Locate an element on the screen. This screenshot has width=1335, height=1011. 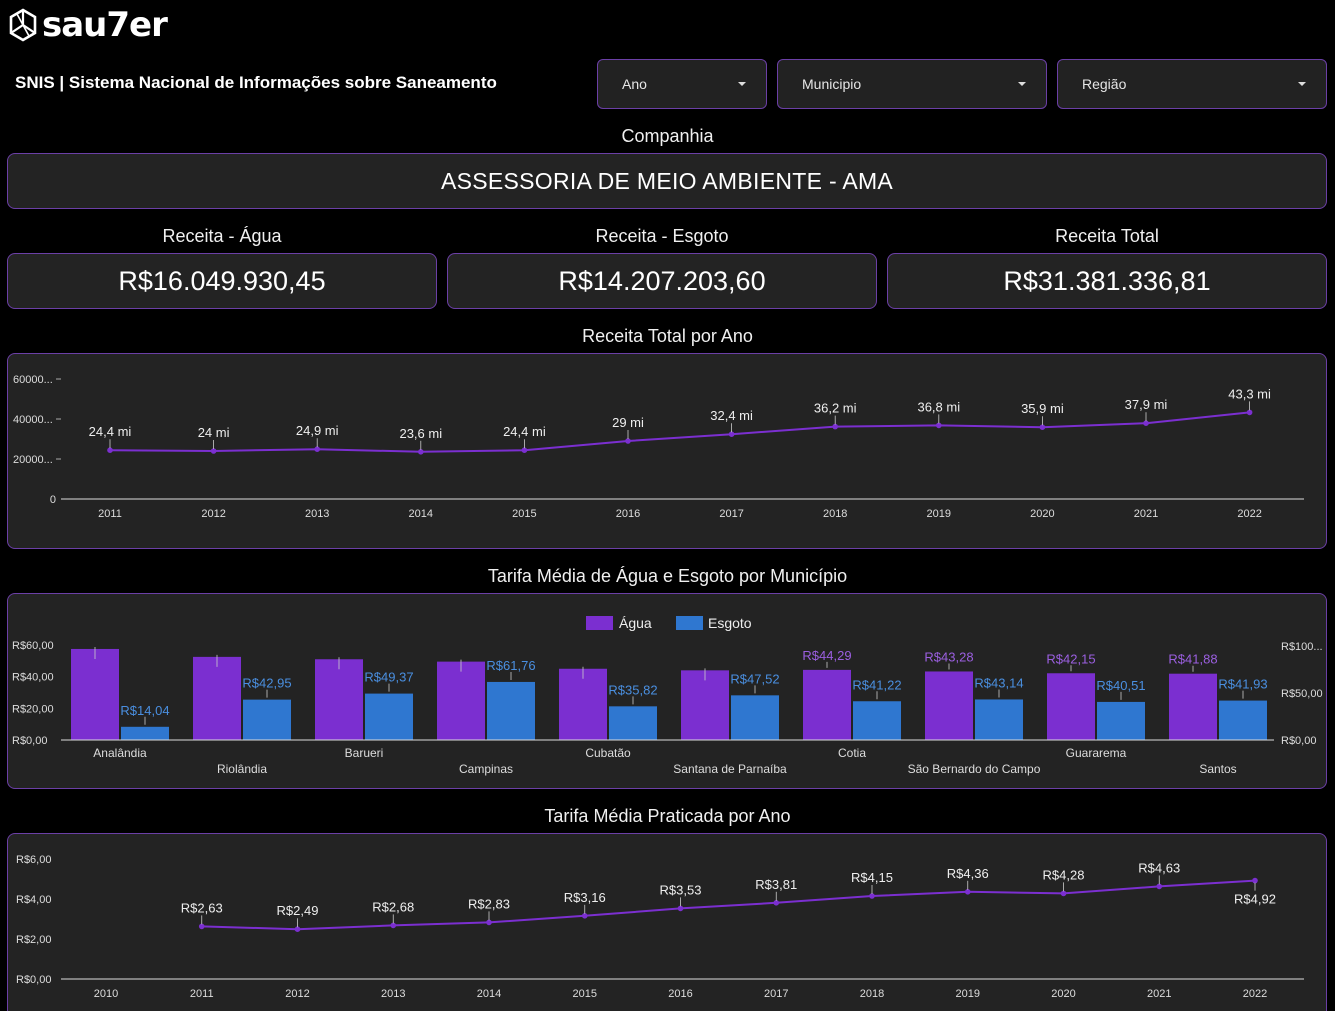
brand-logo: sau7er is located at coordinates (88, 25).